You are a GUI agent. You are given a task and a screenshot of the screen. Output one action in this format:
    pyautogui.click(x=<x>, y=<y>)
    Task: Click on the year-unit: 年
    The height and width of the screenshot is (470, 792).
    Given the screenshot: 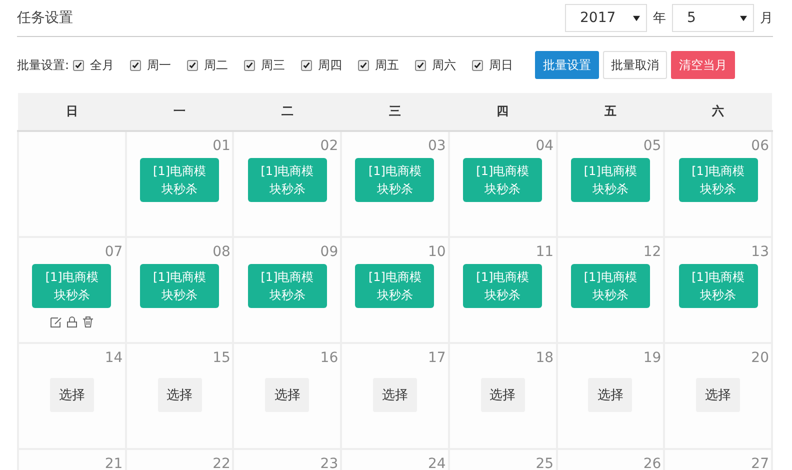 What is the action you would take?
    pyautogui.click(x=659, y=18)
    